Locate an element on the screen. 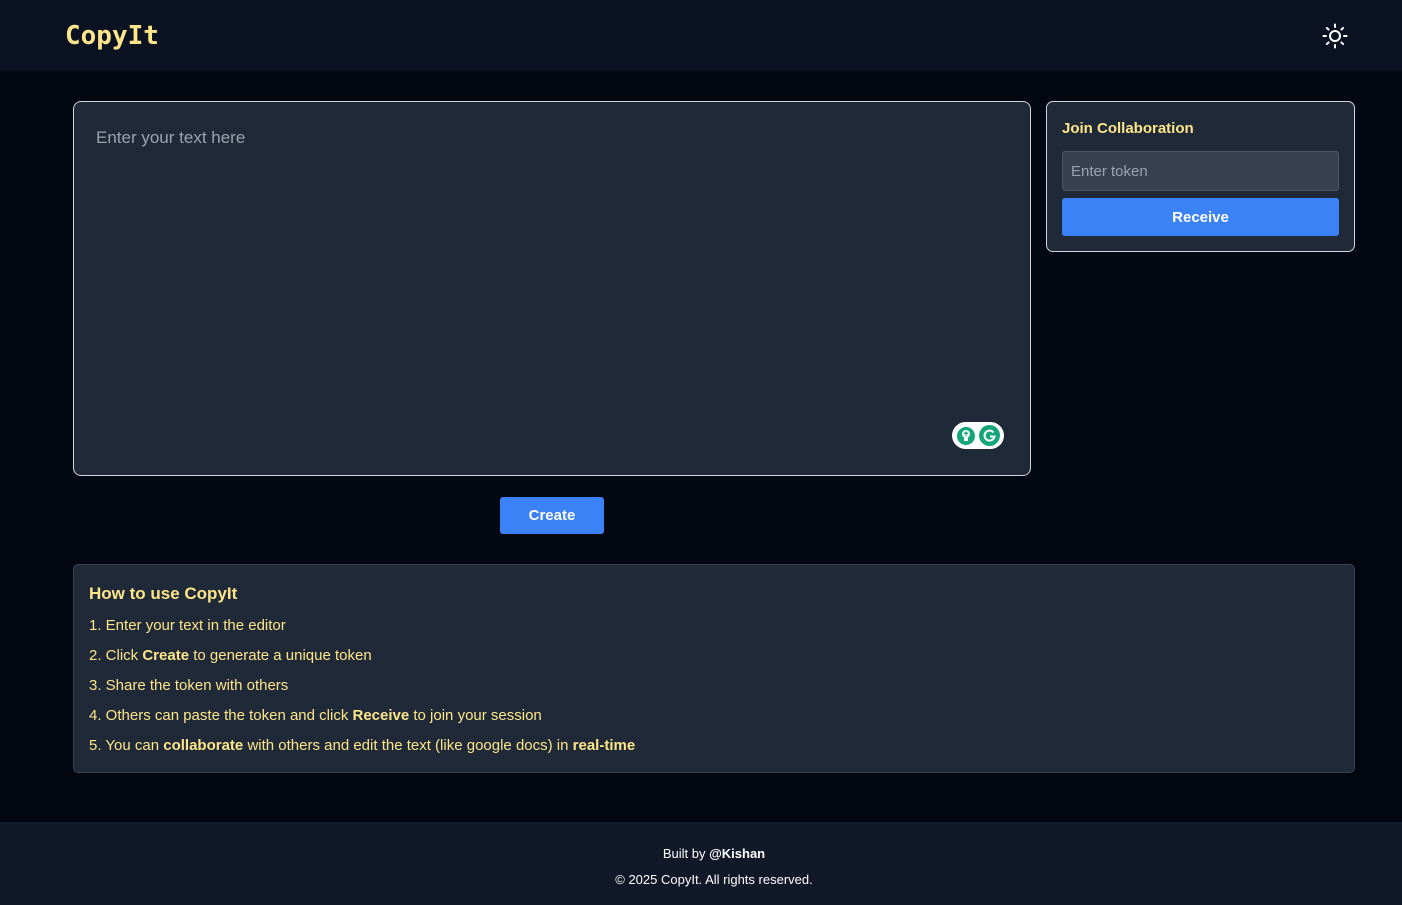 Image resolution: width=1402 pixels, height=905 pixels. theme-toggle-button is located at coordinates (1335, 36).